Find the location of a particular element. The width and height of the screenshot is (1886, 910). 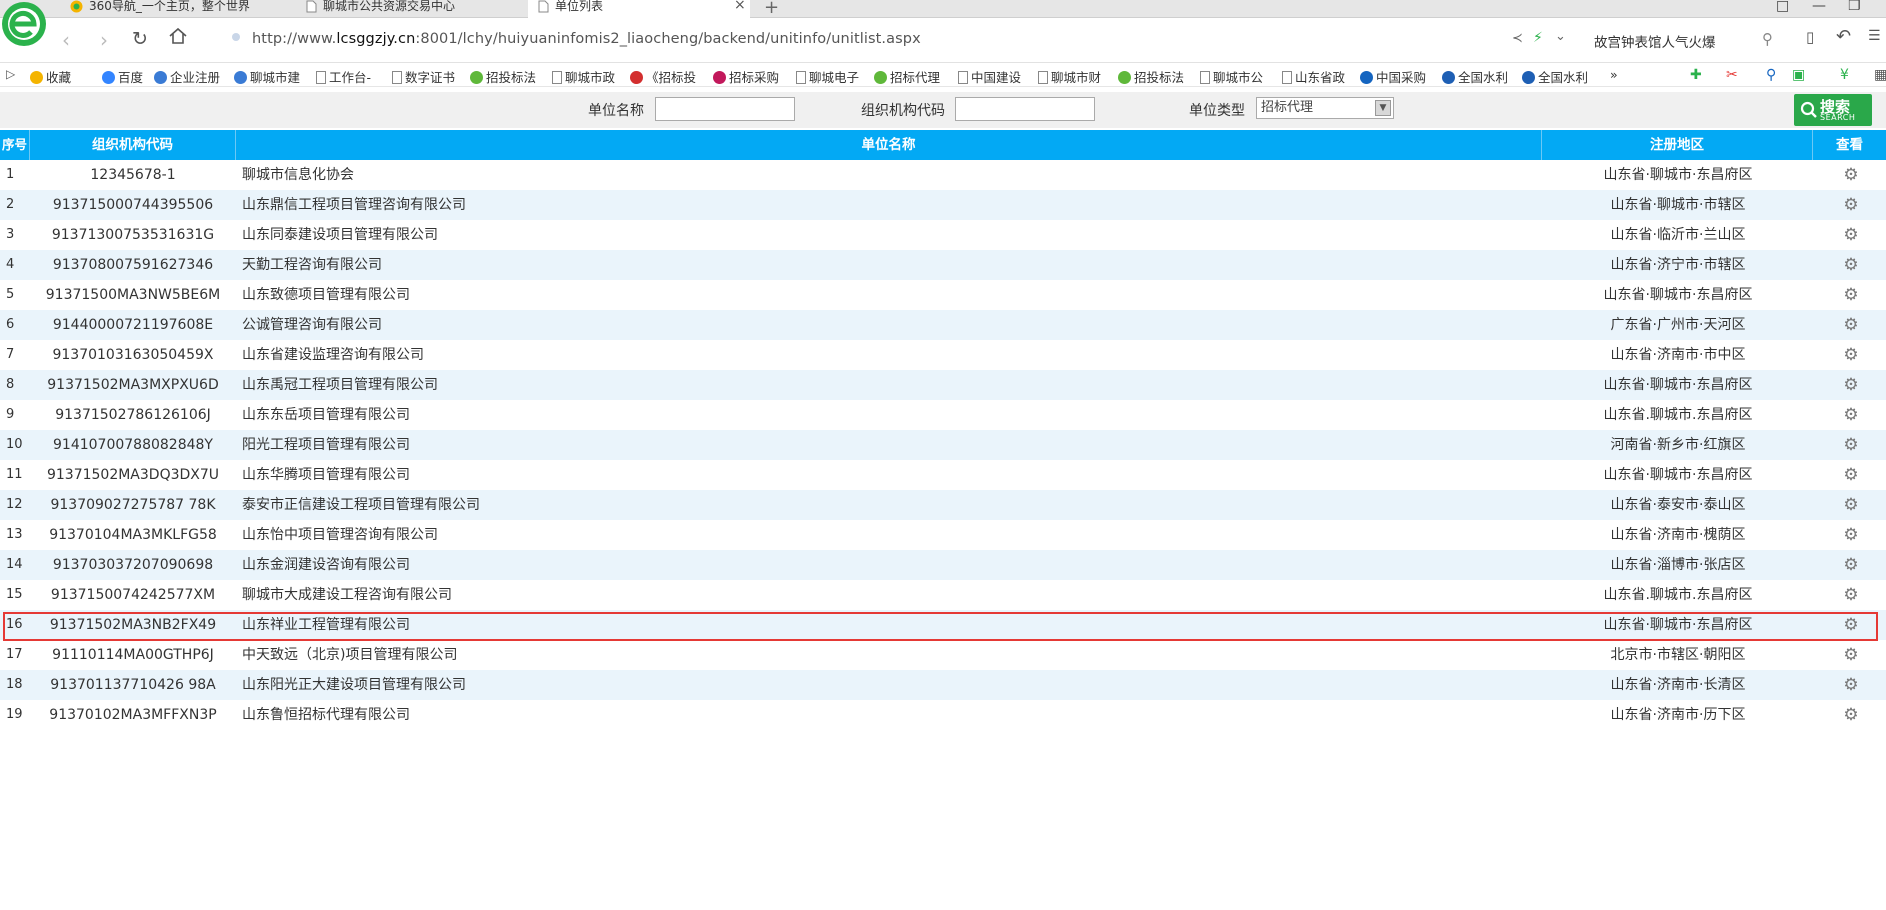

restore-icon: ❐ is located at coordinates (1854, 7).